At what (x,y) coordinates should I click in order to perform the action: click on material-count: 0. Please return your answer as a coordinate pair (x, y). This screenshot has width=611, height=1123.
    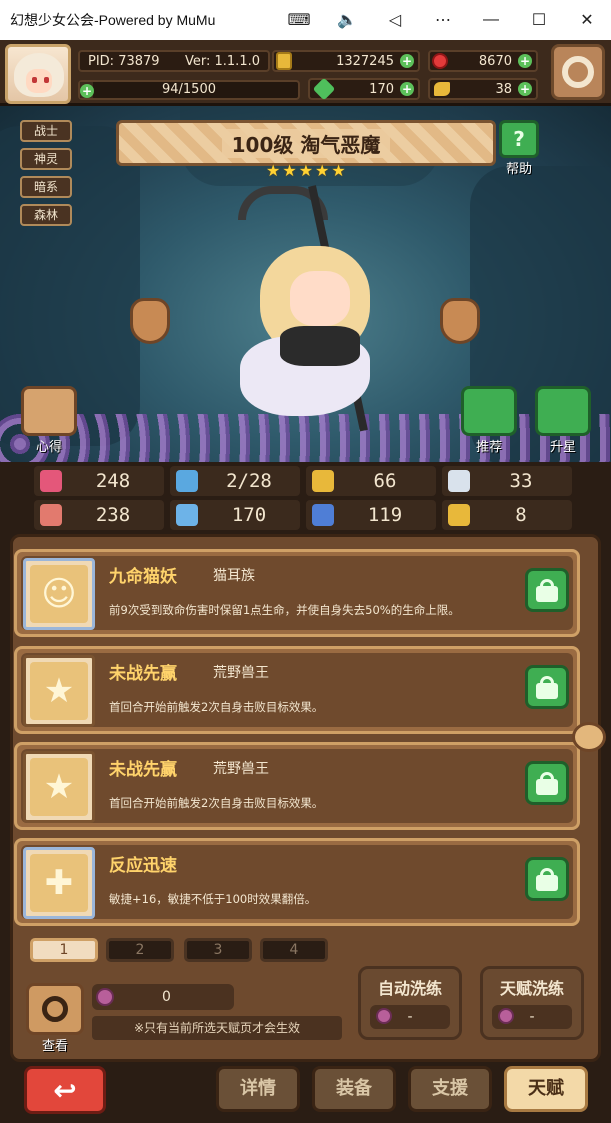
    Looking at the image, I should click on (166, 997).